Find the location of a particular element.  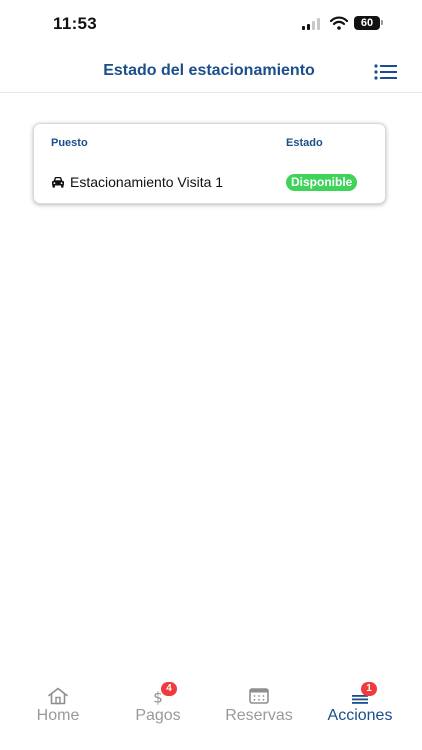

status-bar: 11:53 60 is located at coordinates (211, 25).